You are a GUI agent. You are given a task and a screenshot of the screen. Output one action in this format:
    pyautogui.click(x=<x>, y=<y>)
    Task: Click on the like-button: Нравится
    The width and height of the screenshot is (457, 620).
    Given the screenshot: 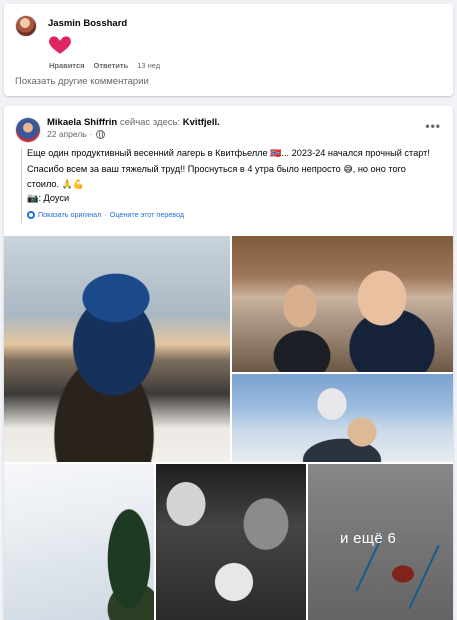 What is the action you would take?
    pyautogui.click(x=67, y=65)
    